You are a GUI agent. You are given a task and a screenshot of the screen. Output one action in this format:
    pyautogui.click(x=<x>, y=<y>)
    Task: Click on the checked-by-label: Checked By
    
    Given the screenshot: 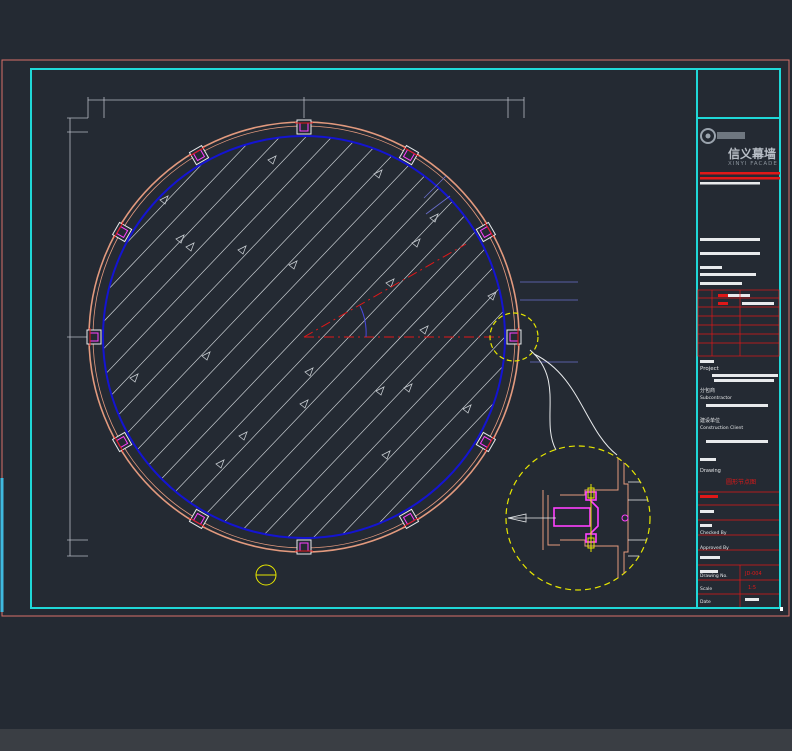 What is the action you would take?
    pyautogui.click(x=713, y=533)
    